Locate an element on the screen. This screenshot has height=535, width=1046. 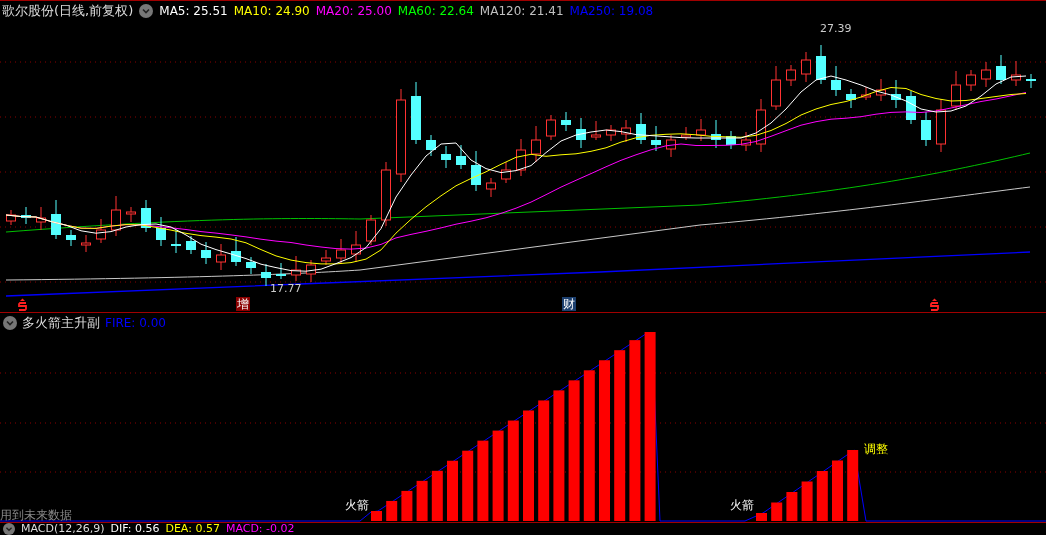
ma-readout: MA5: 25.51 is located at coordinates (193, 11).